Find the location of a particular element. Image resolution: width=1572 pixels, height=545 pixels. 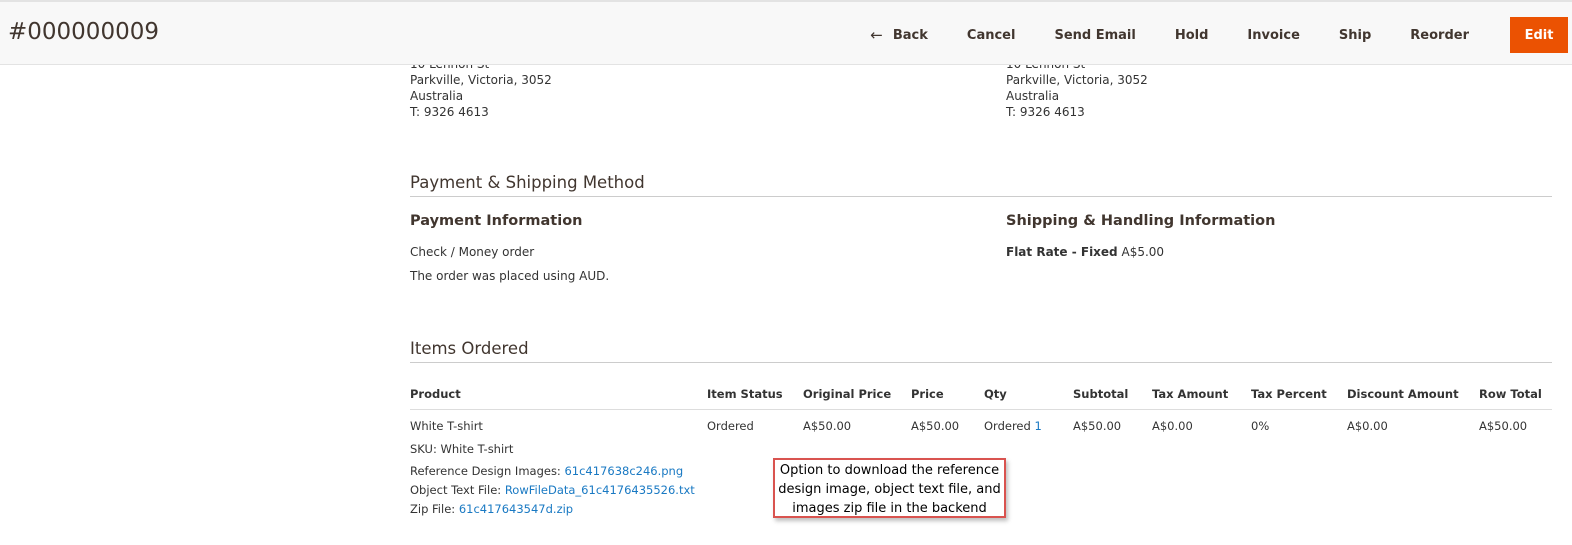

hold-button: Hold is located at coordinates (1192, 35).